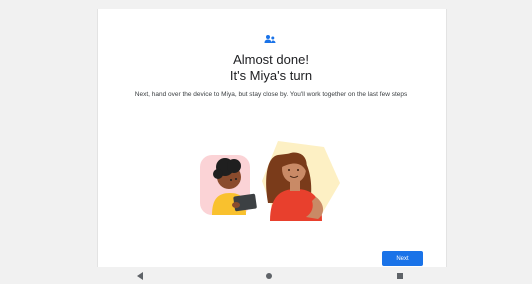 Image resolution: width=532 pixels, height=284 pixels. Describe the element at coordinates (400, 276) in the screenshot. I see `recents-square-icon` at that location.